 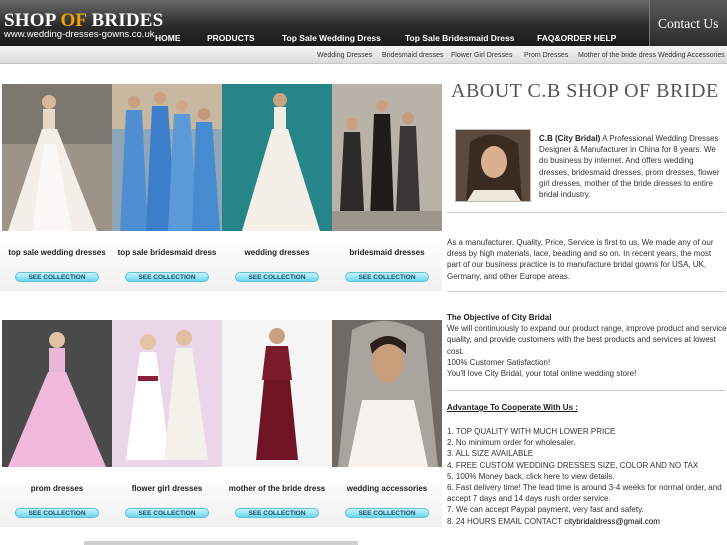 What do you see at coordinates (168, 38) in the screenshot?
I see `nav-home: HOME` at bounding box center [168, 38].